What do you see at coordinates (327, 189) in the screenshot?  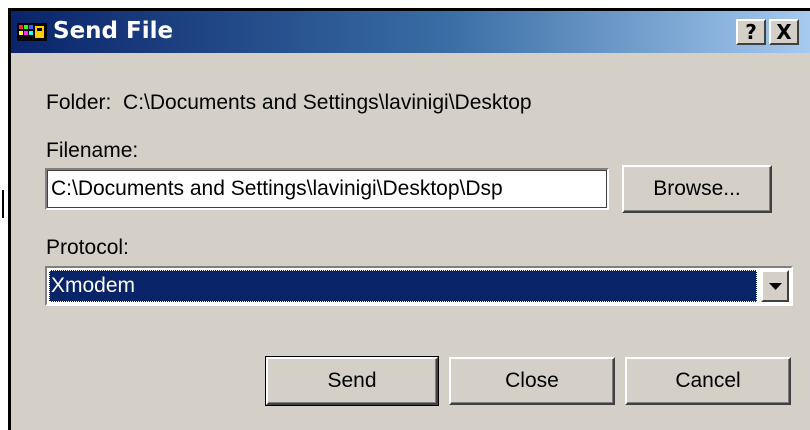 I see `filename-input` at bounding box center [327, 189].